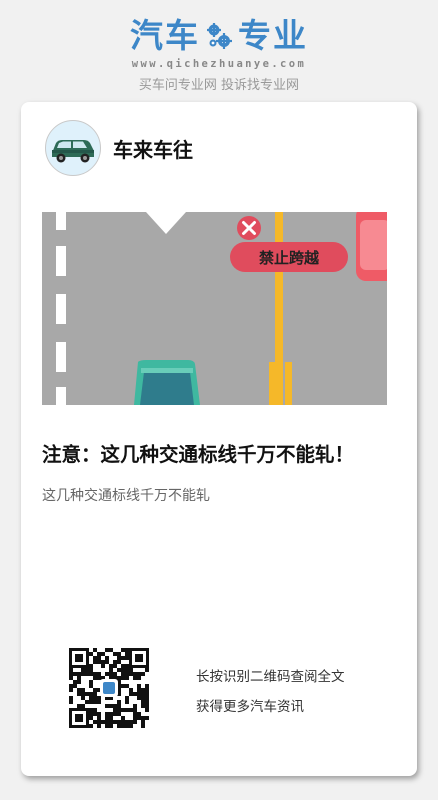 The height and width of the screenshot is (800, 438). Describe the element at coordinates (126, 496) in the screenshot. I see `article-description: 这几种交通标线千万不能轧` at that location.